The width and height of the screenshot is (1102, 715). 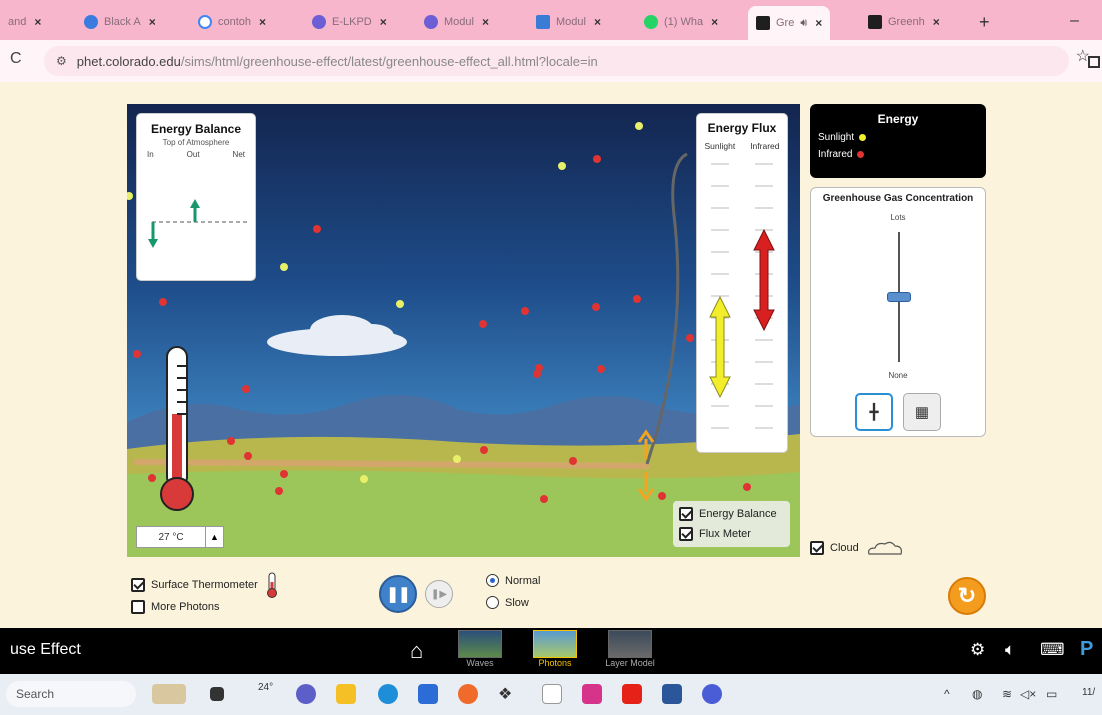 I want to click on temperature-readout: 27 °C ▲, so click(x=180, y=537).